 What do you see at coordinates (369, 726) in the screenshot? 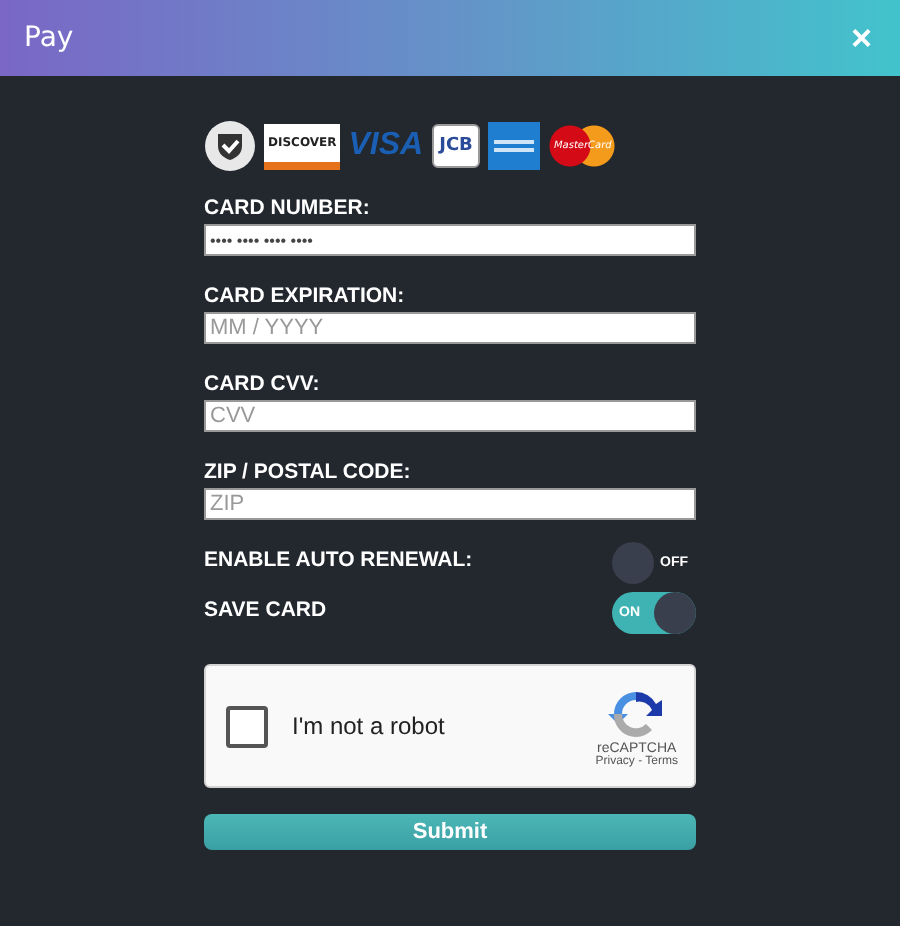
I see `captcha-label: I'm not a robot` at bounding box center [369, 726].